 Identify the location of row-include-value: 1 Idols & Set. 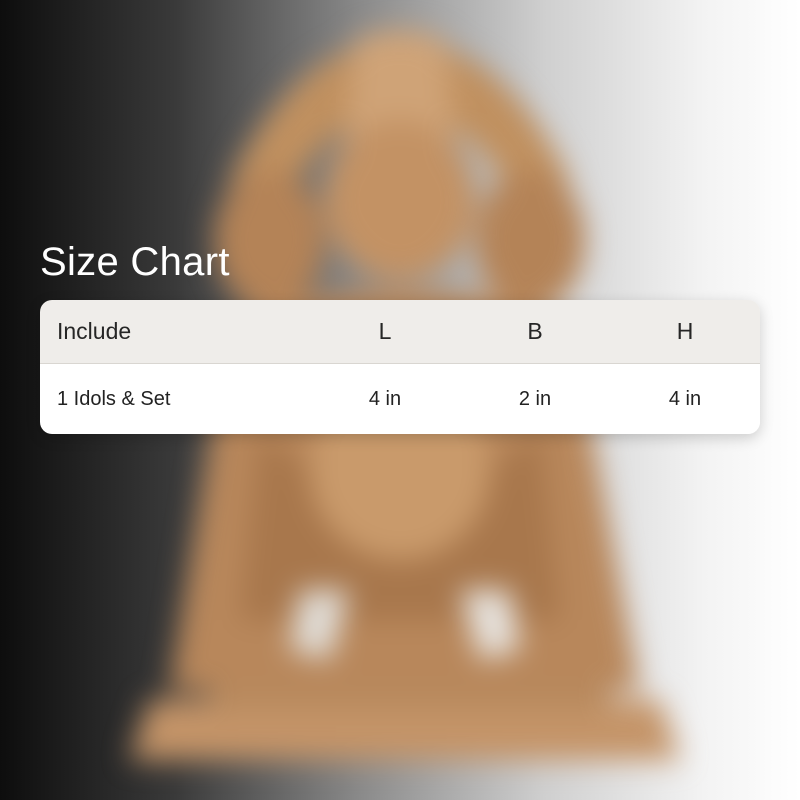
(114, 398).